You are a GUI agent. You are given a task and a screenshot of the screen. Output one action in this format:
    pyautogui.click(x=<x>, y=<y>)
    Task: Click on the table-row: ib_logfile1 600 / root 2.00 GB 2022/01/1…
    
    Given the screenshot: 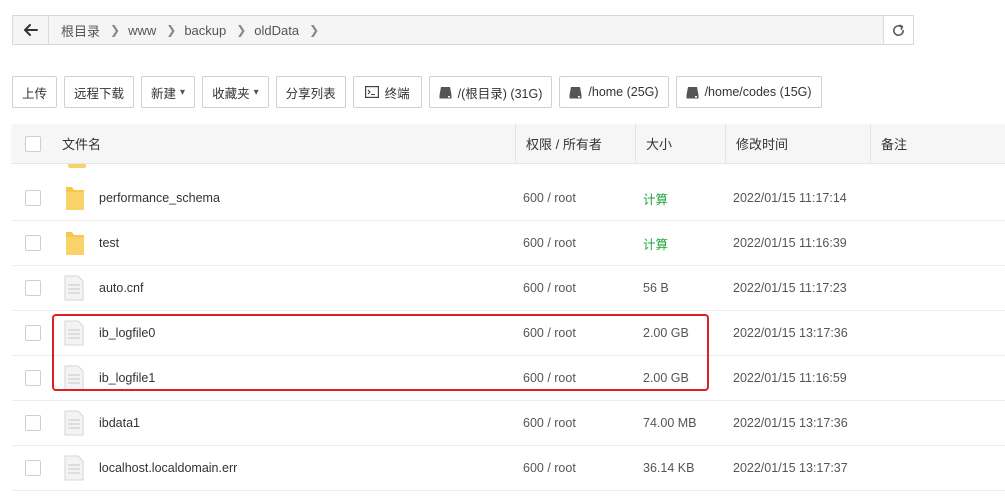 What is the action you would take?
    pyautogui.click(x=508, y=378)
    